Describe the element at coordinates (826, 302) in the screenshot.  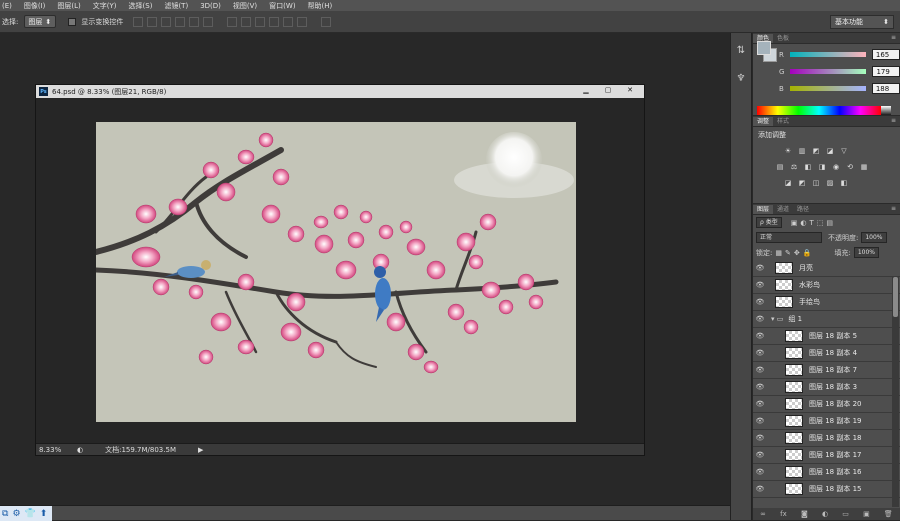
I see `layer-row: 👁 手绘鸟` at that location.